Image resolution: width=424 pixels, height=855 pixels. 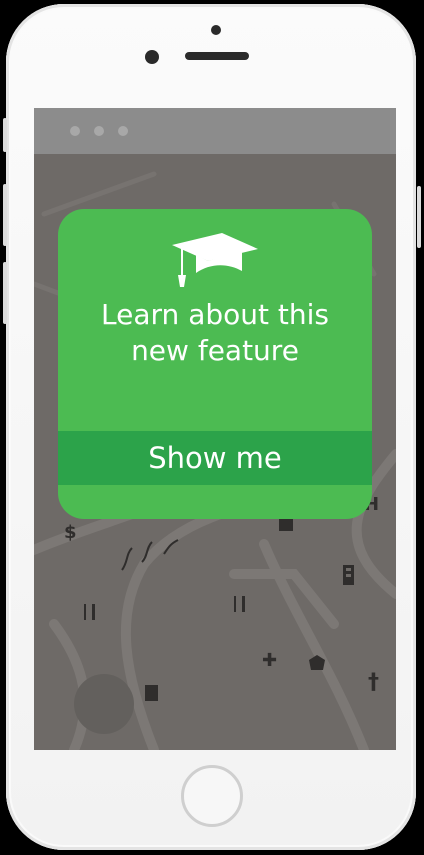 What do you see at coordinates (215, 260) in the screenshot?
I see `graduation-cap-icon` at bounding box center [215, 260].